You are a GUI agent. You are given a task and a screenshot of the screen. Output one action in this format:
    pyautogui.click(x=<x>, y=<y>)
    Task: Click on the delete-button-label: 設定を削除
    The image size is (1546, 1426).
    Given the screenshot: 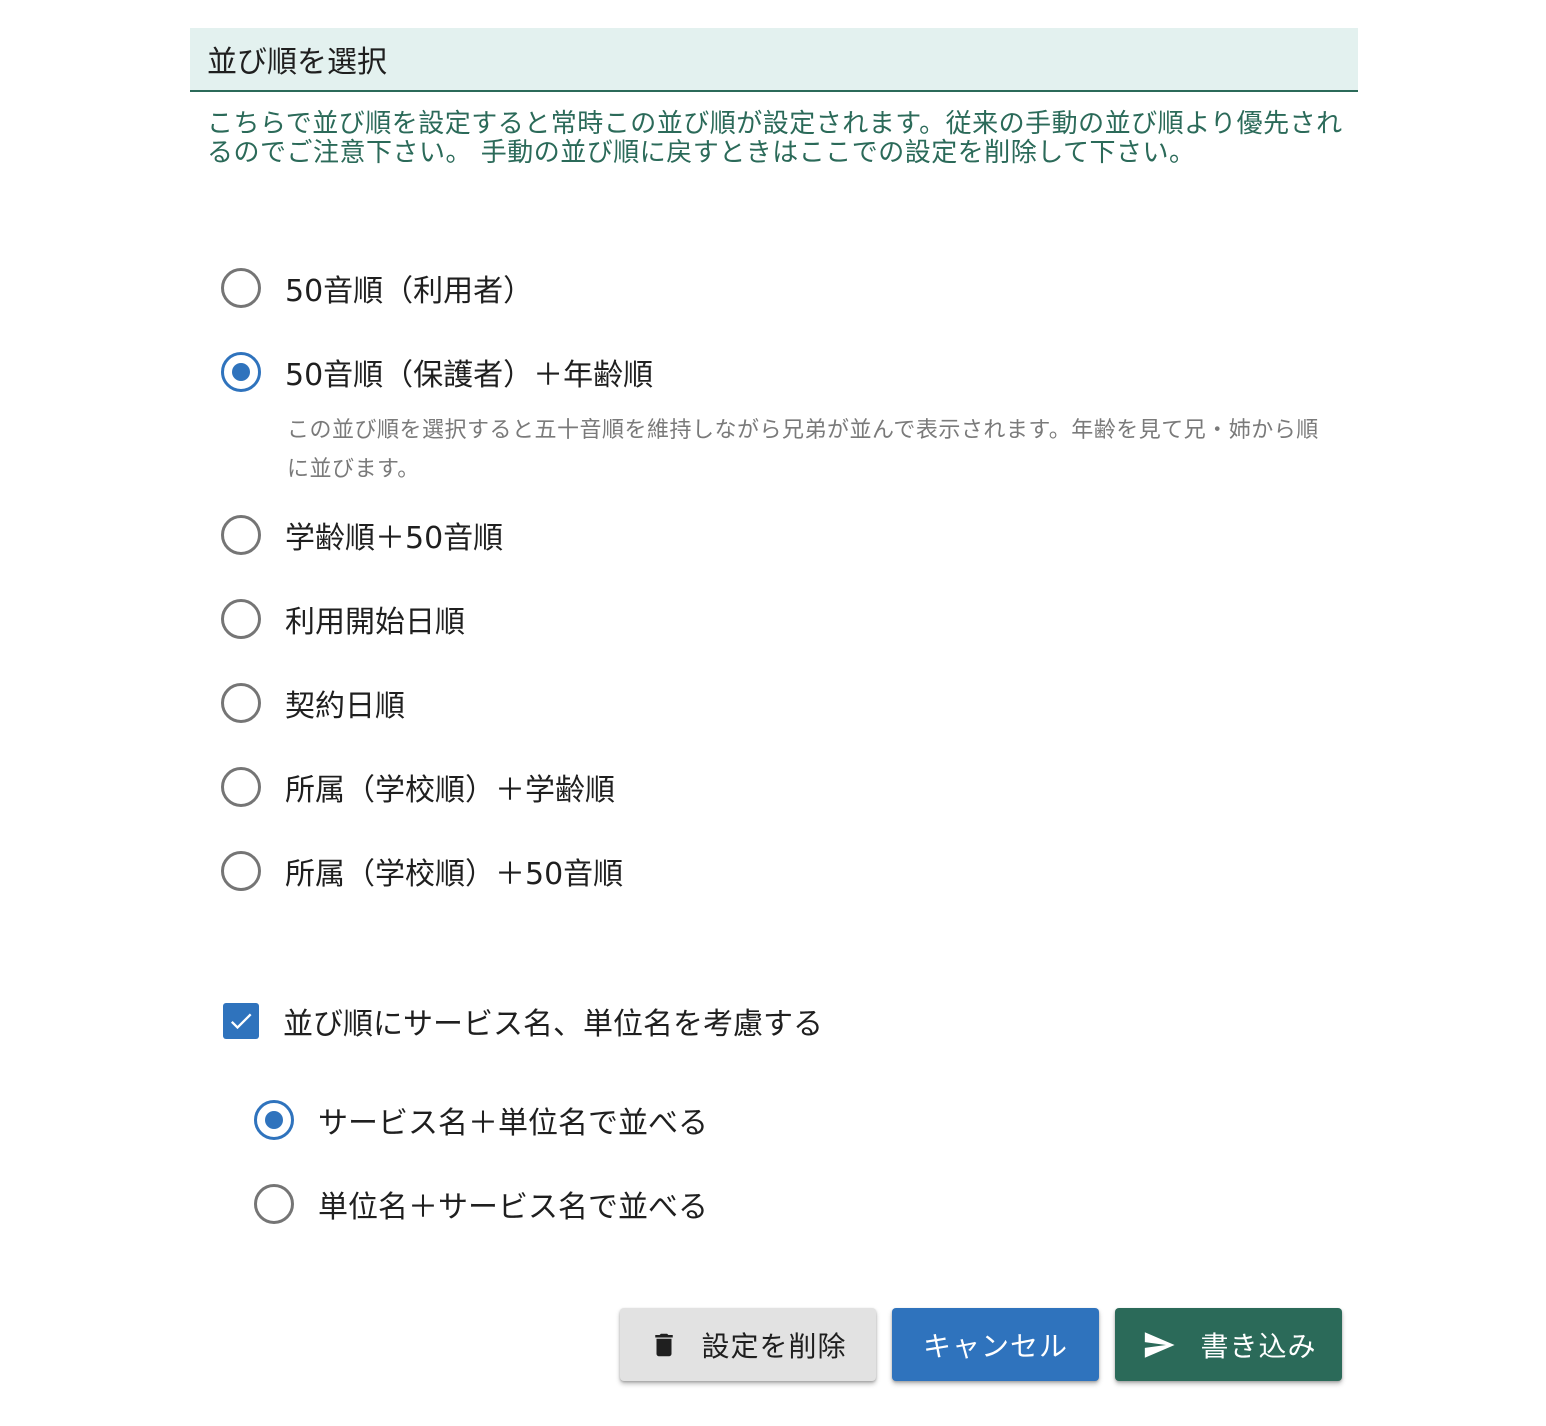 What is the action you would take?
    pyautogui.click(x=774, y=1346)
    